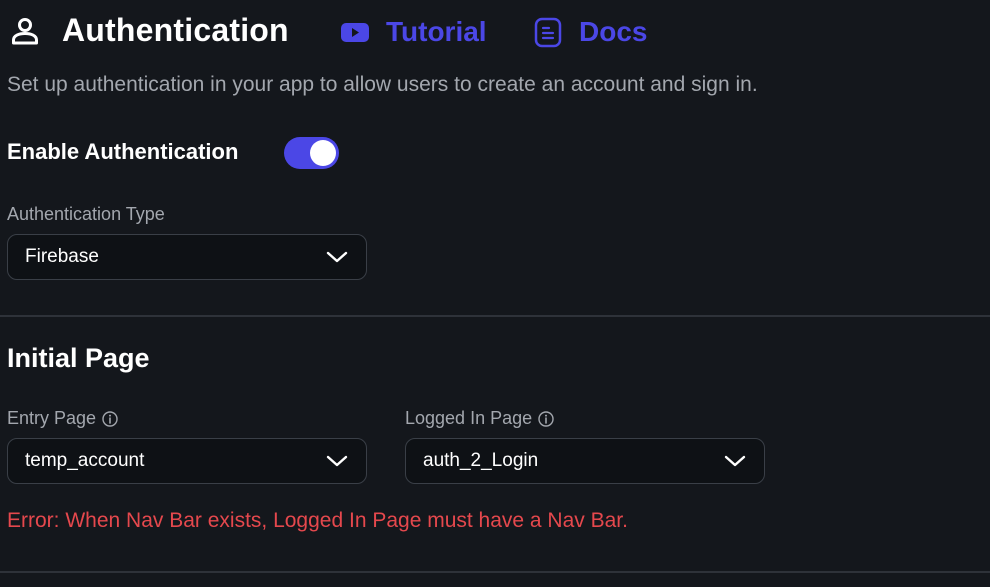  What do you see at coordinates (187, 461) in the screenshot?
I see `entry-page-dropdown: temp_account` at bounding box center [187, 461].